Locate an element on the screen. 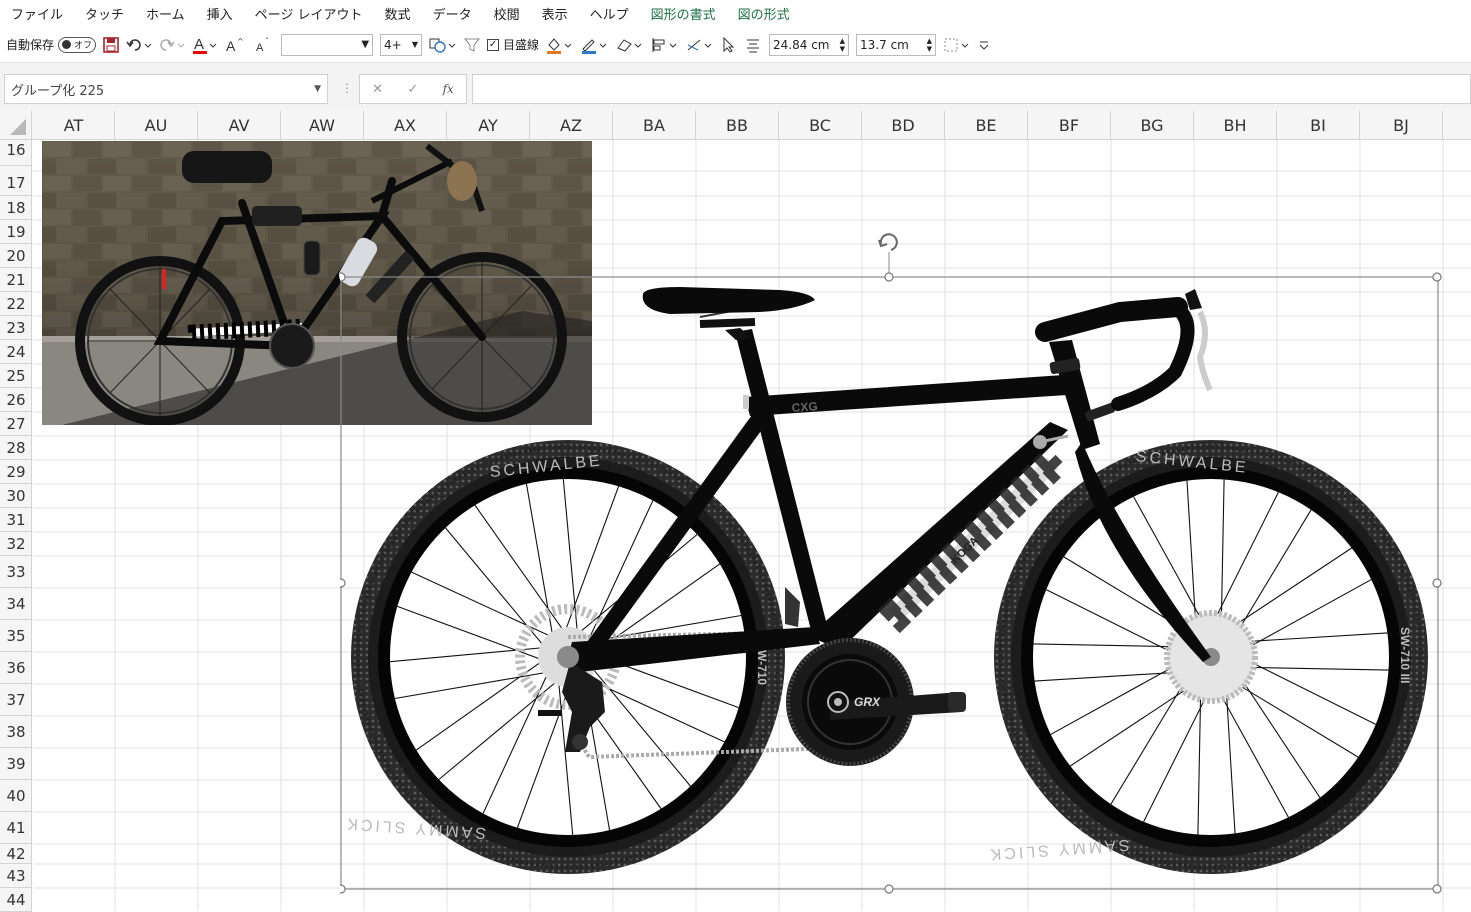 Image resolution: width=1471 pixels, height=912 pixels. column-header-bh: BH is located at coordinates (1235, 125).